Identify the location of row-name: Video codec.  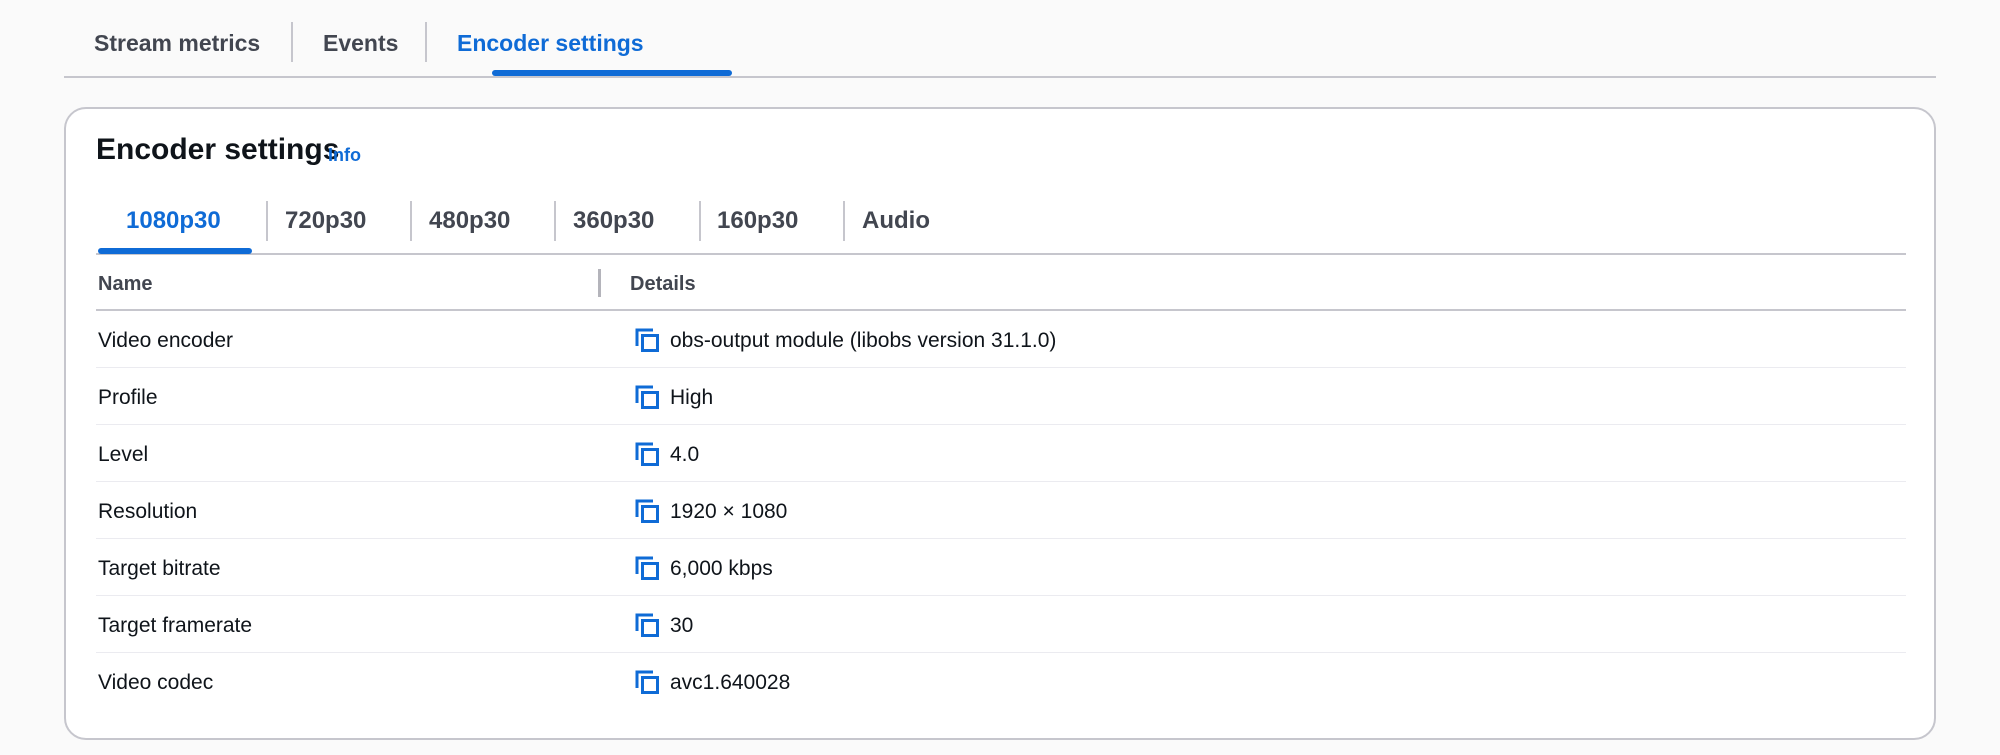
(156, 682).